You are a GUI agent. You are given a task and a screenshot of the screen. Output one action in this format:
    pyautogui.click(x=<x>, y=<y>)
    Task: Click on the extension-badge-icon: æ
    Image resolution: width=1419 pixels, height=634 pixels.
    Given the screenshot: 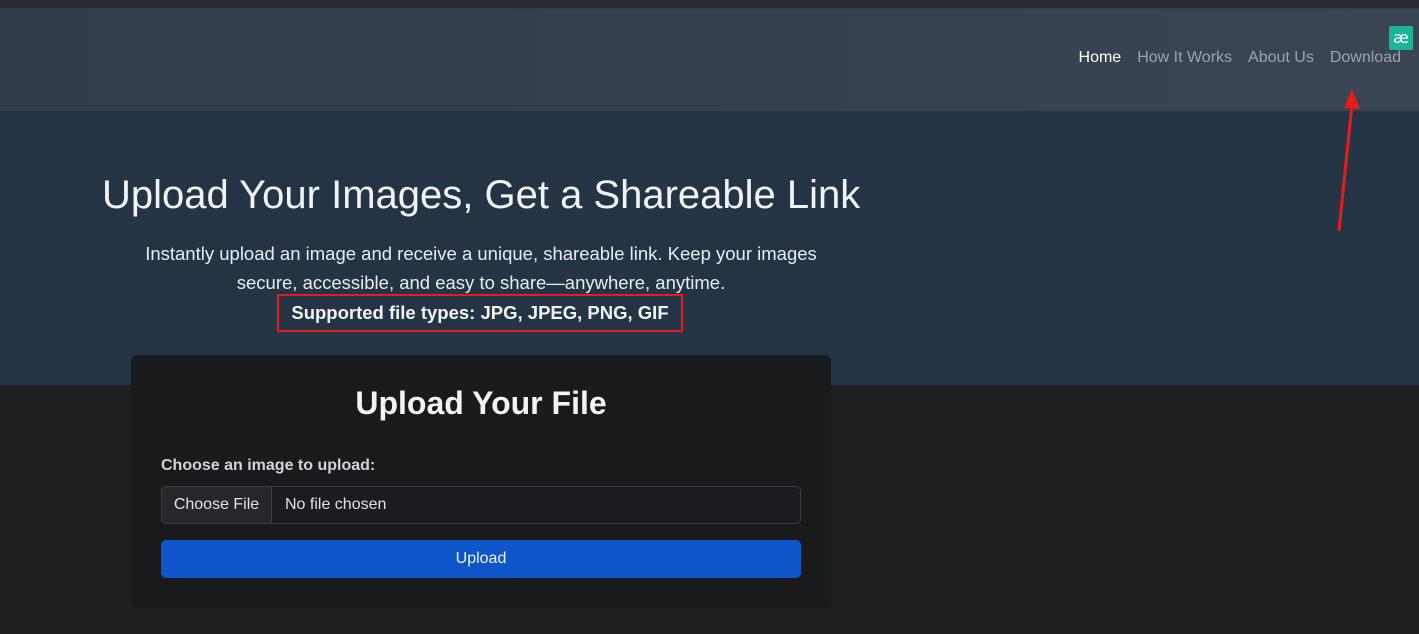 What is the action you would take?
    pyautogui.click(x=1401, y=38)
    